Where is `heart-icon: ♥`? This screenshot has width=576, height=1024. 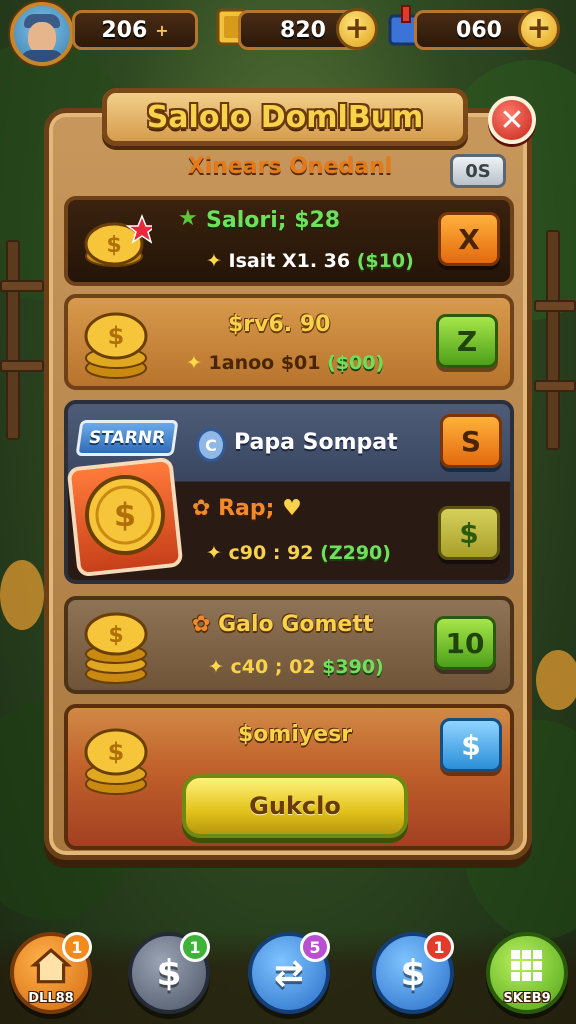
heart-icon: ♥ is located at coordinates (292, 508).